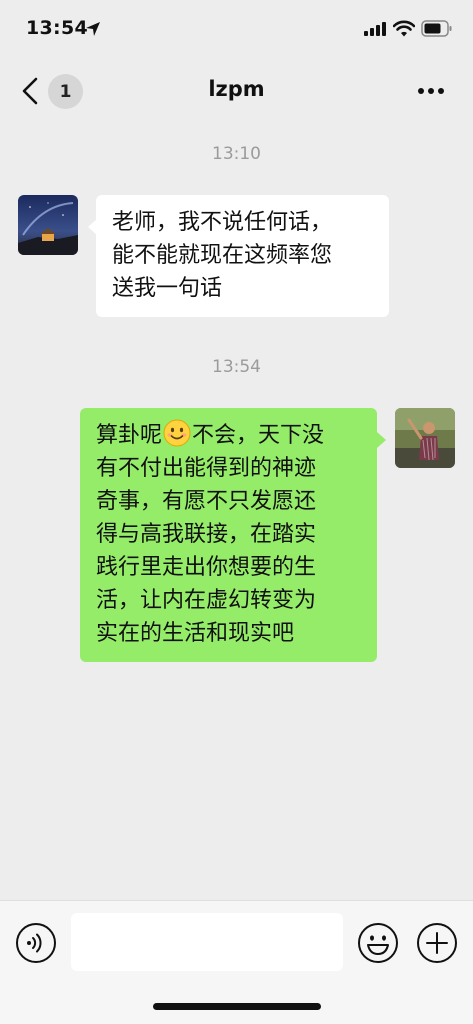  I want to click on message-text-line: 践行里走出你想要的生, so click(206, 567).